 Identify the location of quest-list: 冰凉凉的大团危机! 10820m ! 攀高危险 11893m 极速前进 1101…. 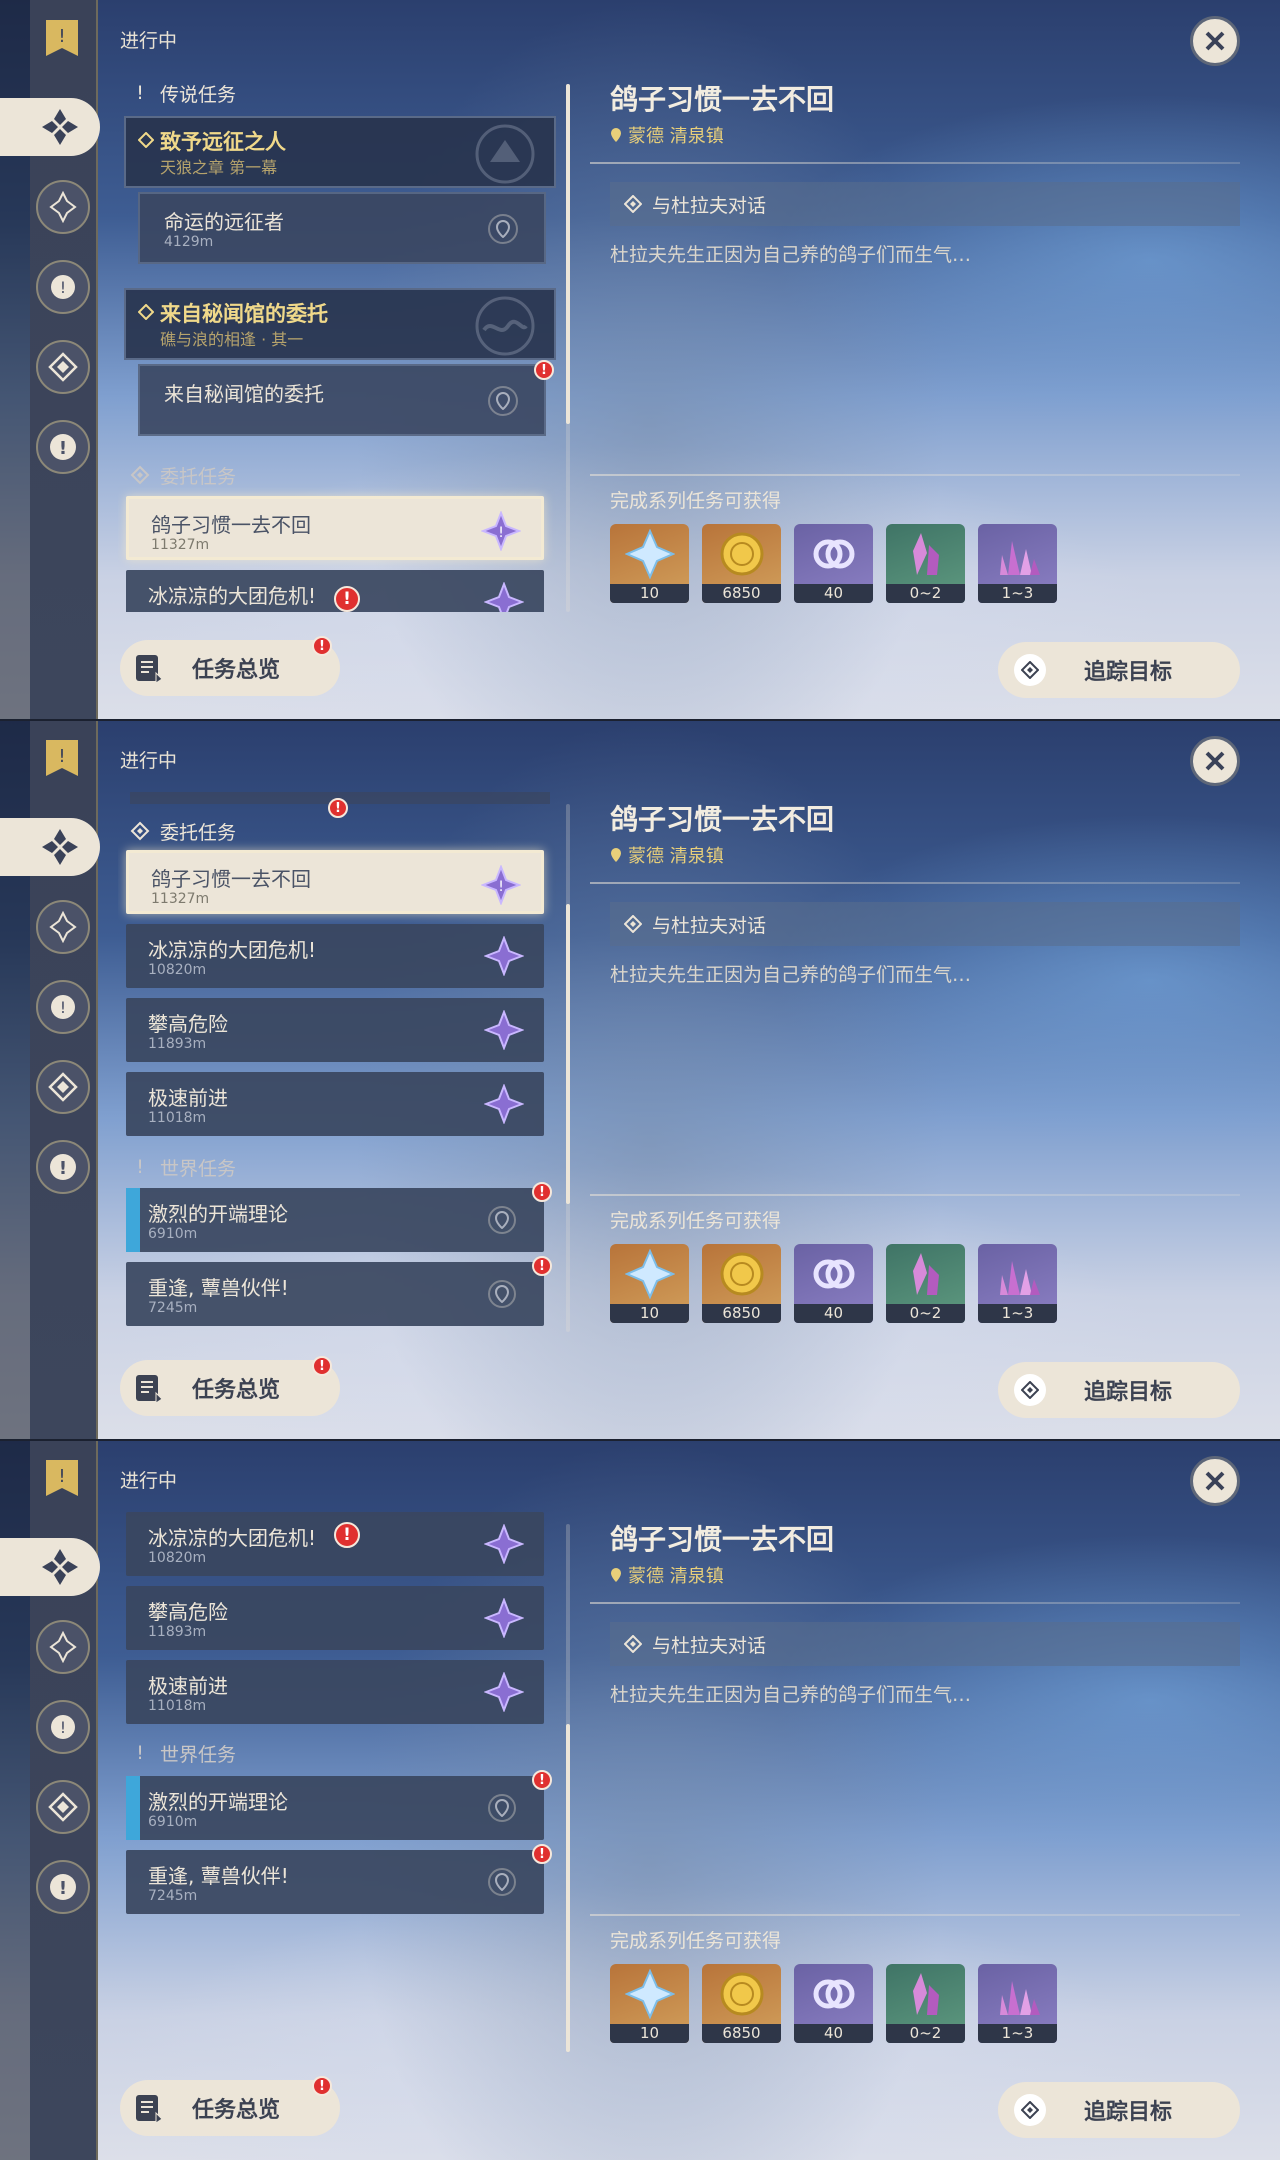
(342, 1782).